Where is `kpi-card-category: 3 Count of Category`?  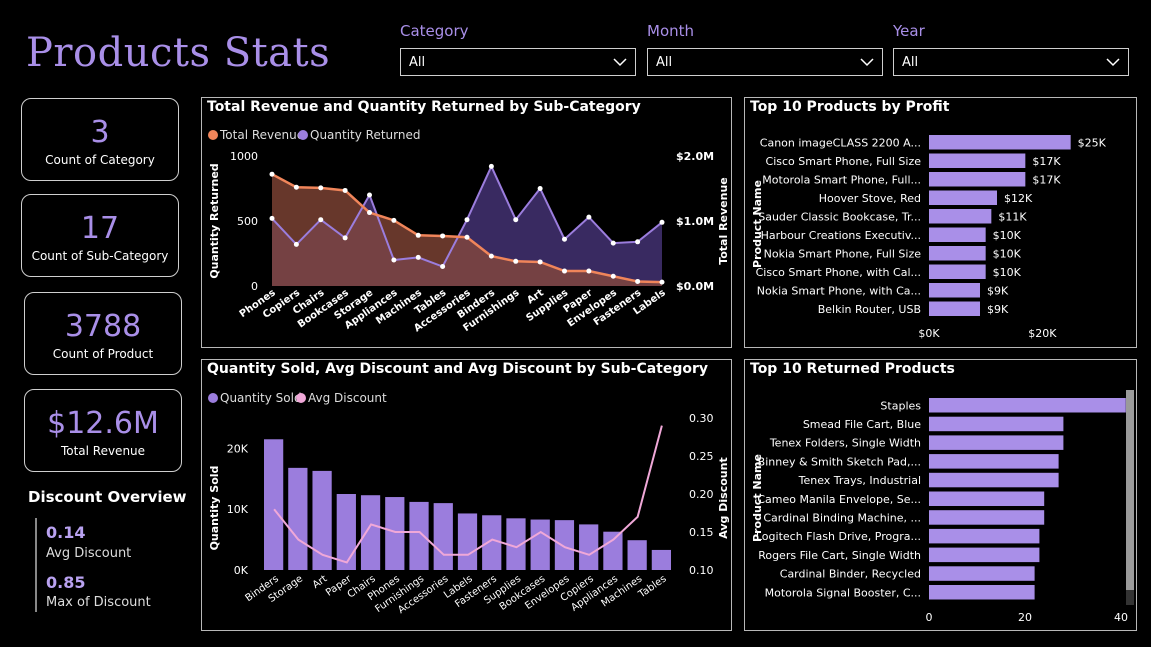 kpi-card-category: 3 Count of Category is located at coordinates (100, 139).